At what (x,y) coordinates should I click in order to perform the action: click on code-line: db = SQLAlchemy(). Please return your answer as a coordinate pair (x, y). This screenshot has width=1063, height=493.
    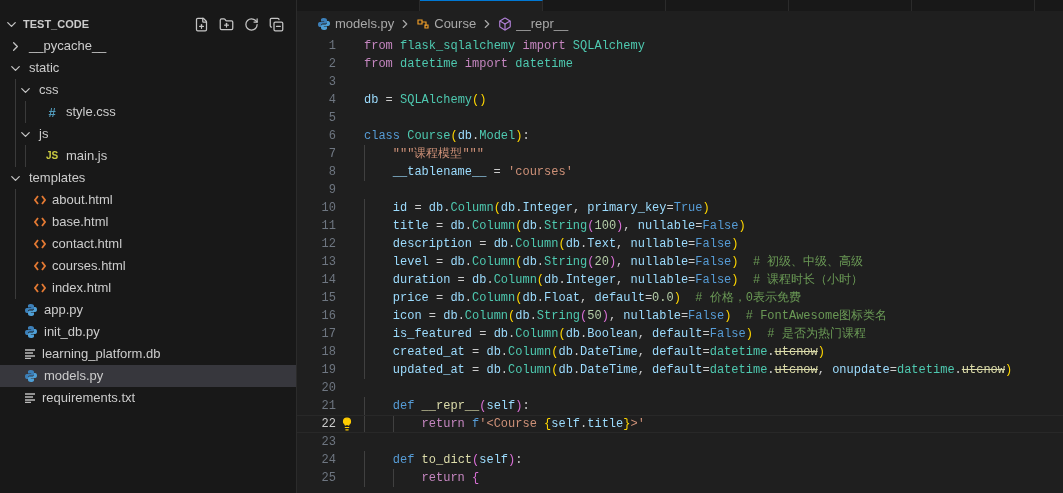
    Looking at the image, I should click on (425, 100).